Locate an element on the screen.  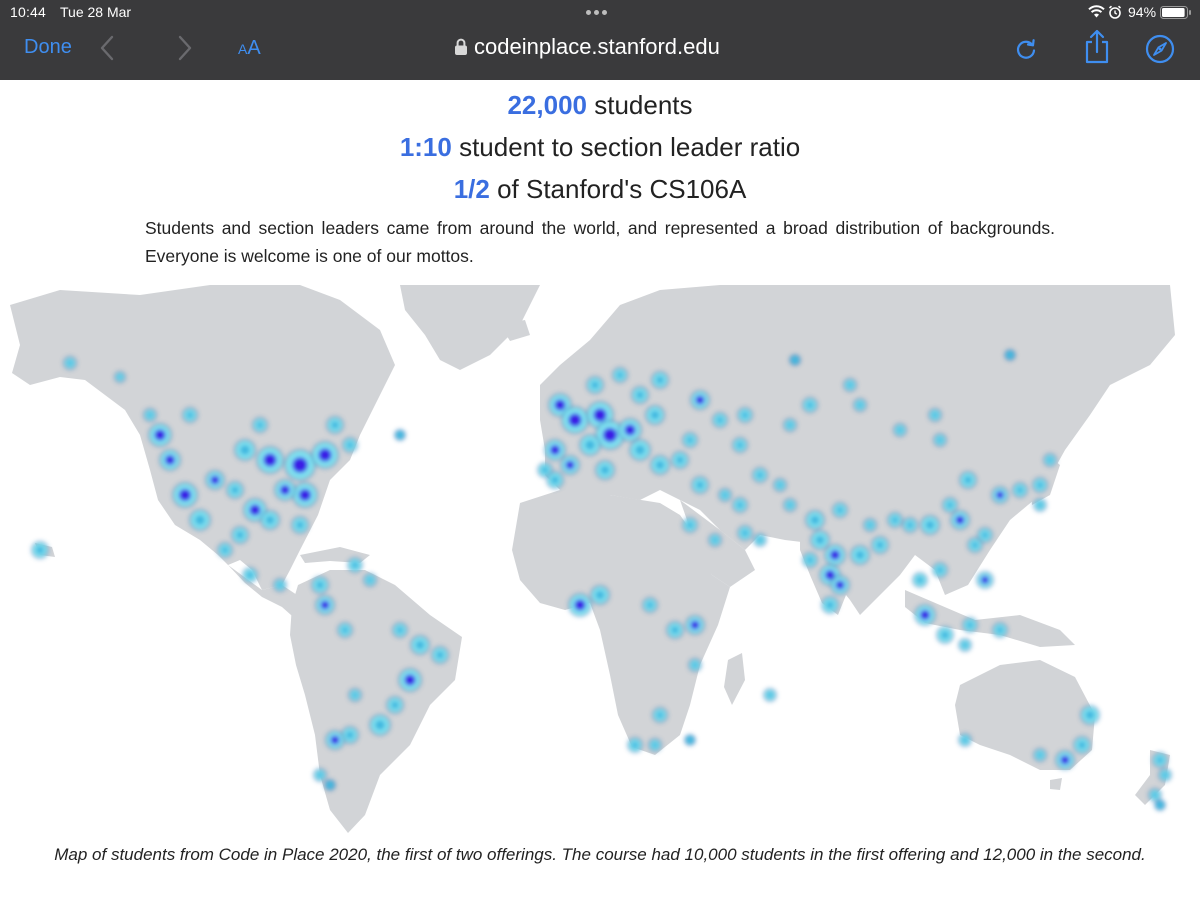
multitasking-dots-icon is located at coordinates (601, 13).